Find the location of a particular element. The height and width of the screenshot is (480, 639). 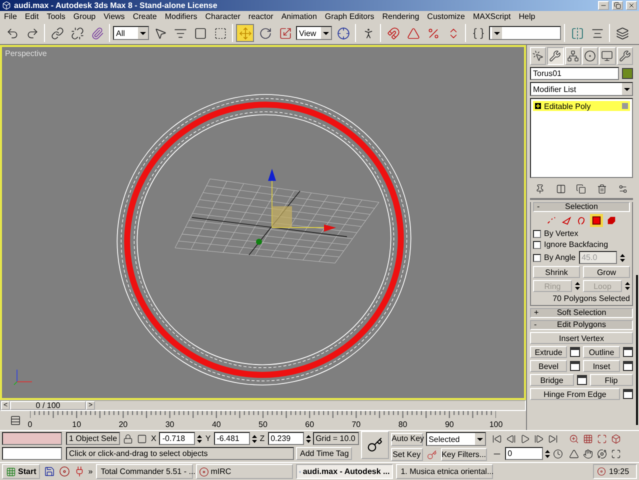

tray-icon is located at coordinates (601, 471).